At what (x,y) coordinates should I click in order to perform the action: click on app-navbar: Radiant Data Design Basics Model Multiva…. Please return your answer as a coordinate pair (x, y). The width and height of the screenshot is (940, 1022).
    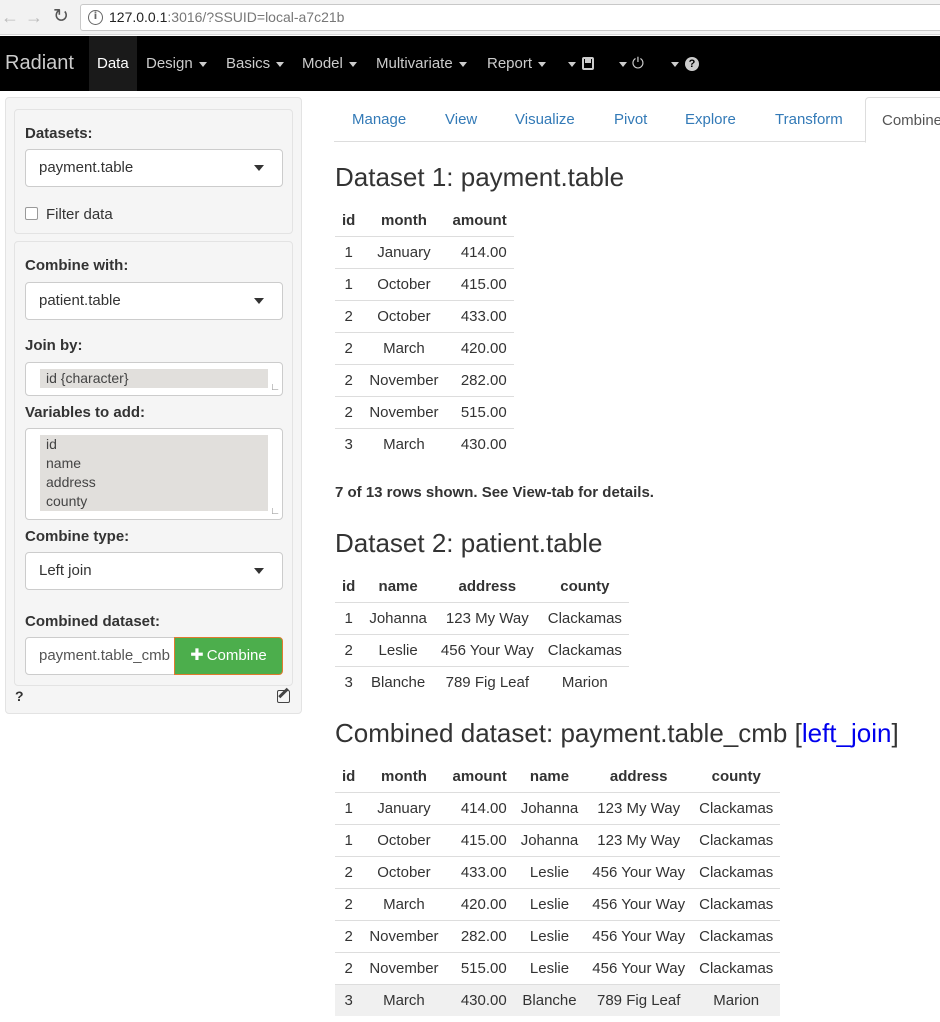
    Looking at the image, I should click on (470, 63).